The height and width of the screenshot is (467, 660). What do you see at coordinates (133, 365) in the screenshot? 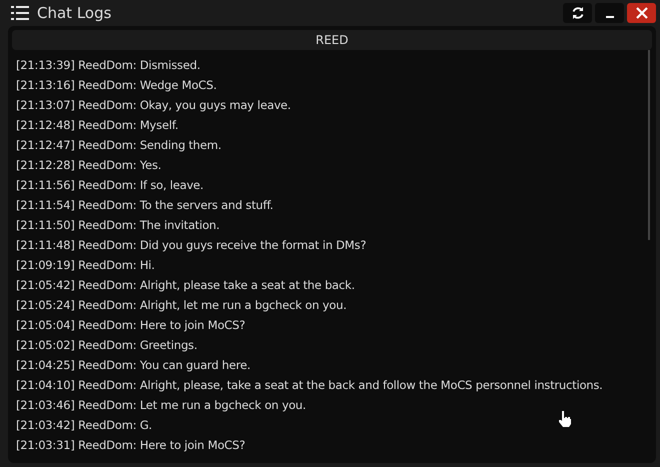
I see `chat-message: [21:04:25] ReedDom: You can guard here.` at bounding box center [133, 365].